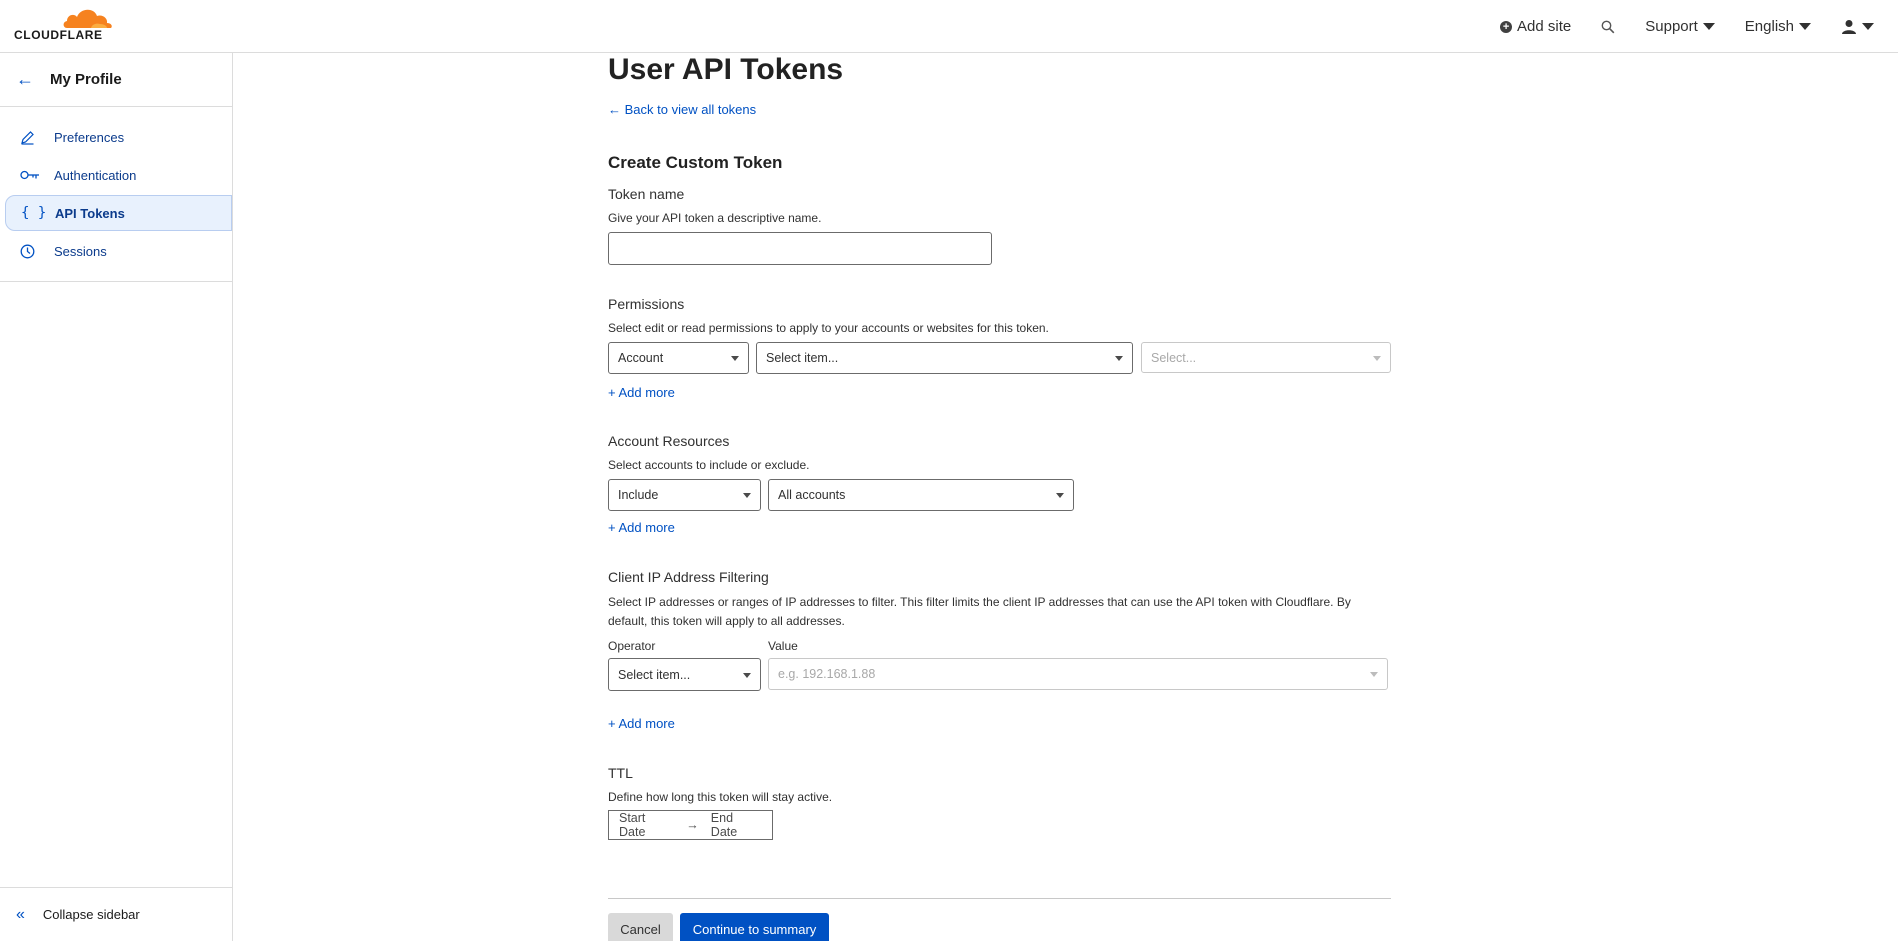 The height and width of the screenshot is (941, 1898). I want to click on arrow-right-icon: →, so click(692, 825).